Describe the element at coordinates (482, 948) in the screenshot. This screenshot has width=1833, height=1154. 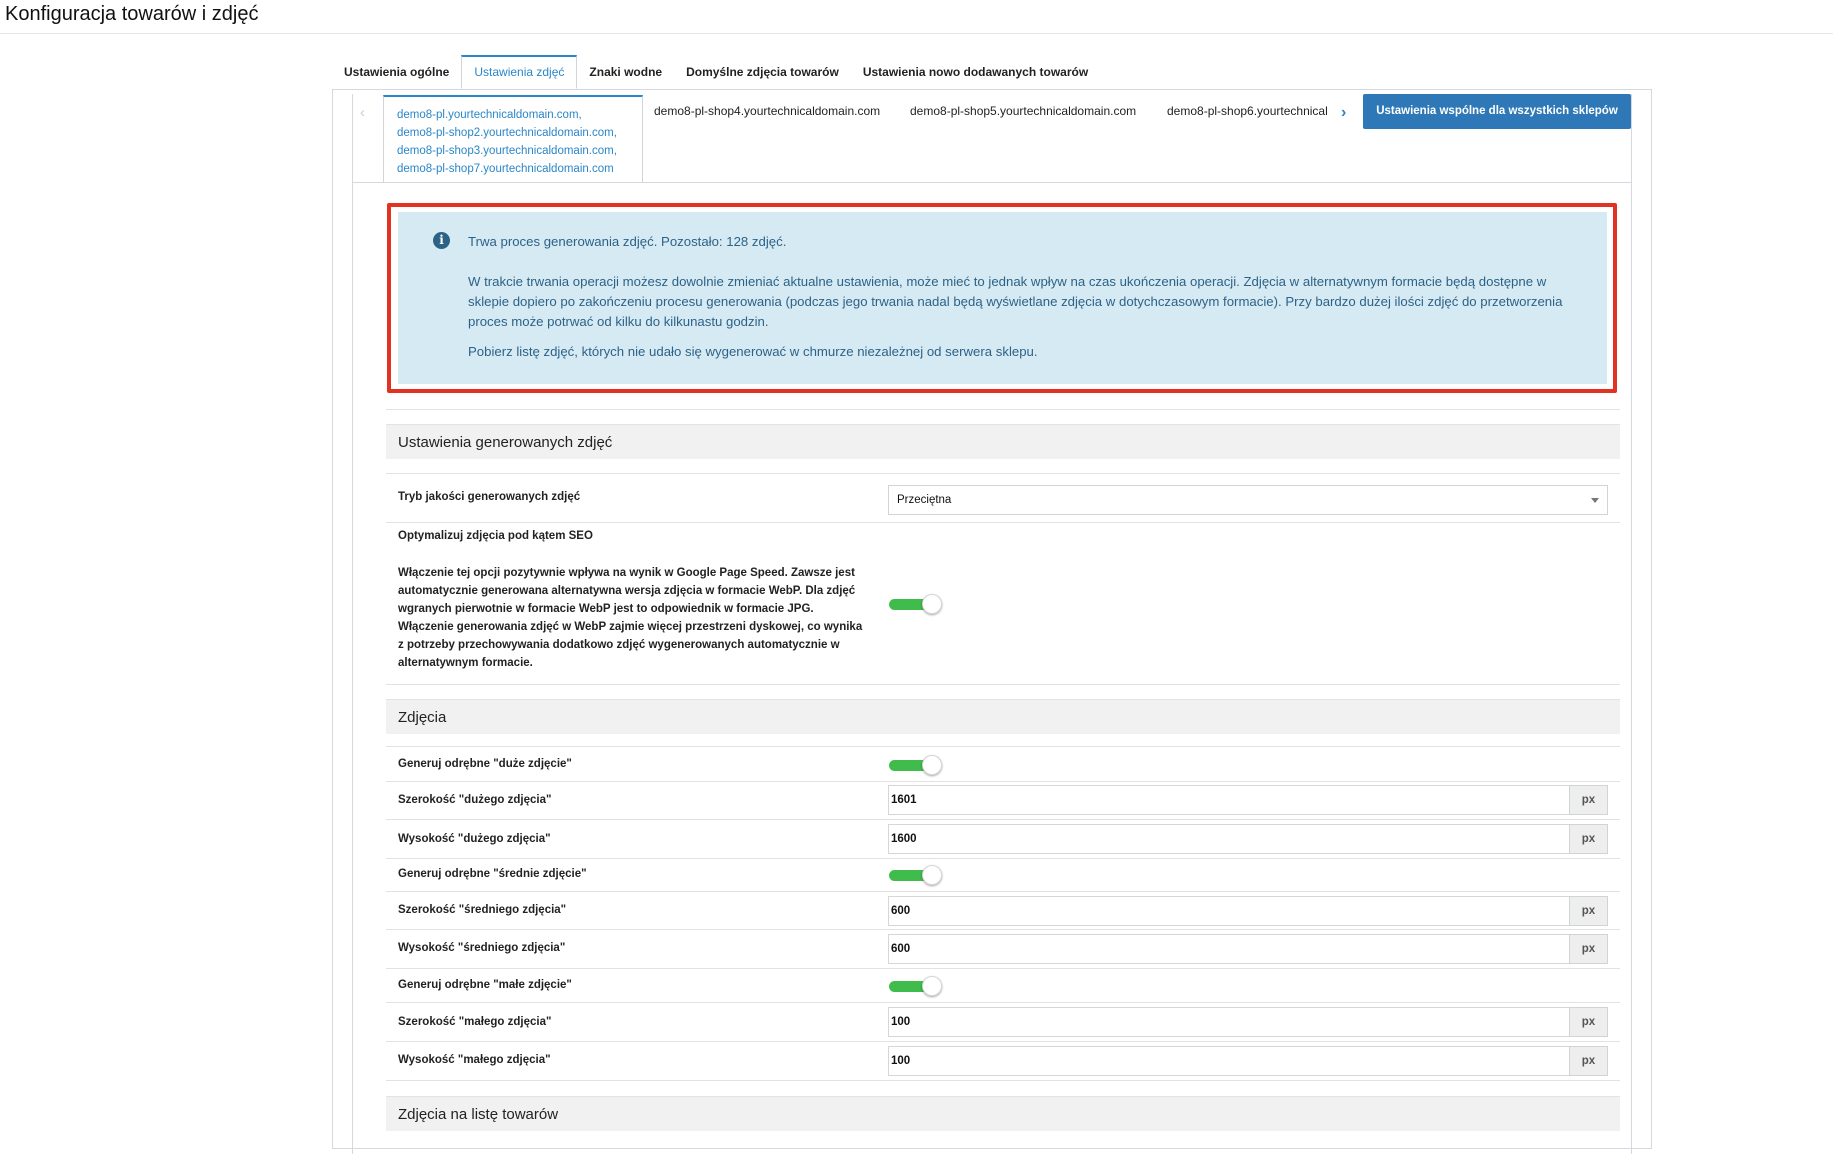
I see `medium-height-label: Wysokość "średniego zdjęcia"` at that location.